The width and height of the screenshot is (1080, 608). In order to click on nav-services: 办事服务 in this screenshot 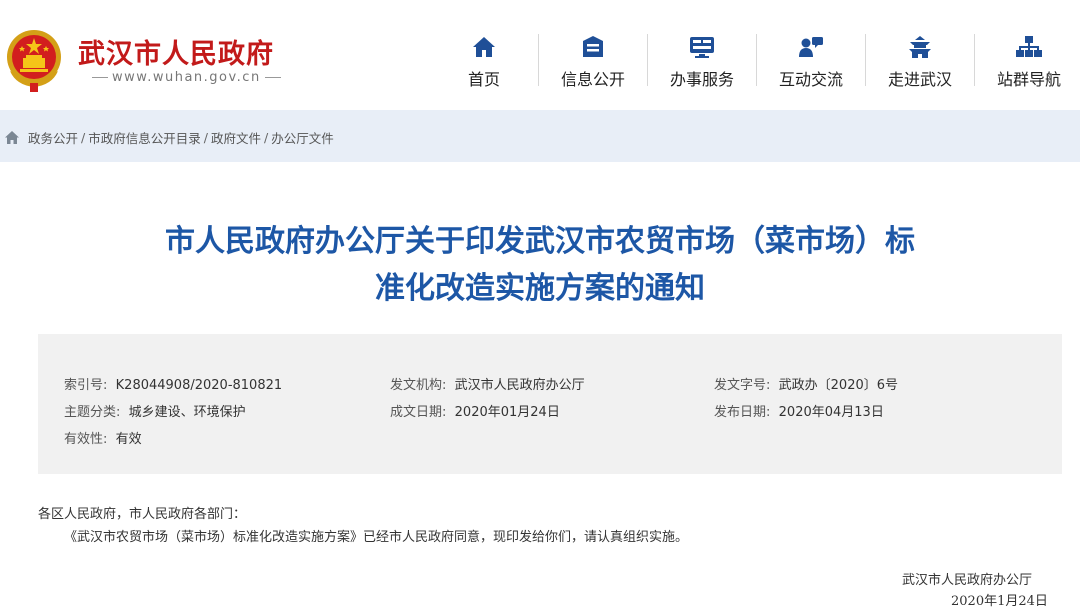, I will do `click(702, 60)`.